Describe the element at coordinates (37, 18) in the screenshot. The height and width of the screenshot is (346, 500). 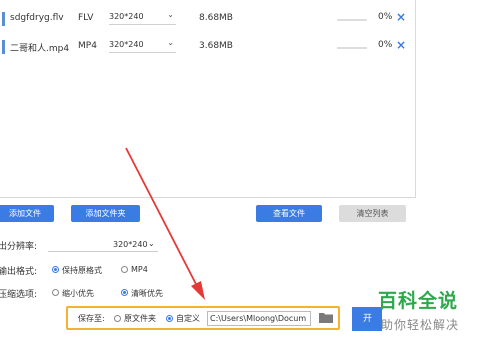
I see `file-name: sdgfdryg.flv` at that location.